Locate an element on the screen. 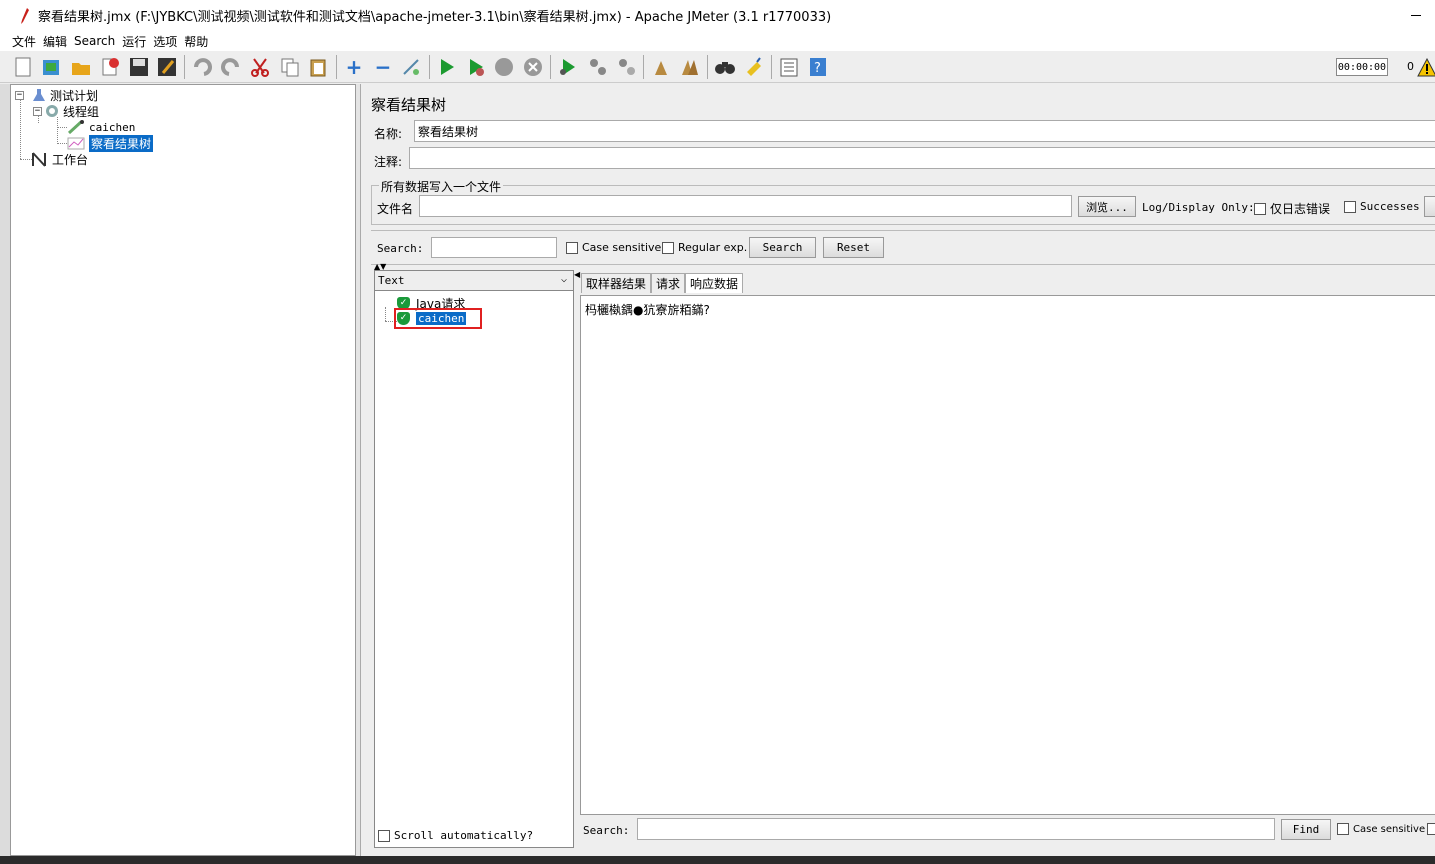 The image size is (1435, 864). gear-icon is located at coordinates (52, 111).